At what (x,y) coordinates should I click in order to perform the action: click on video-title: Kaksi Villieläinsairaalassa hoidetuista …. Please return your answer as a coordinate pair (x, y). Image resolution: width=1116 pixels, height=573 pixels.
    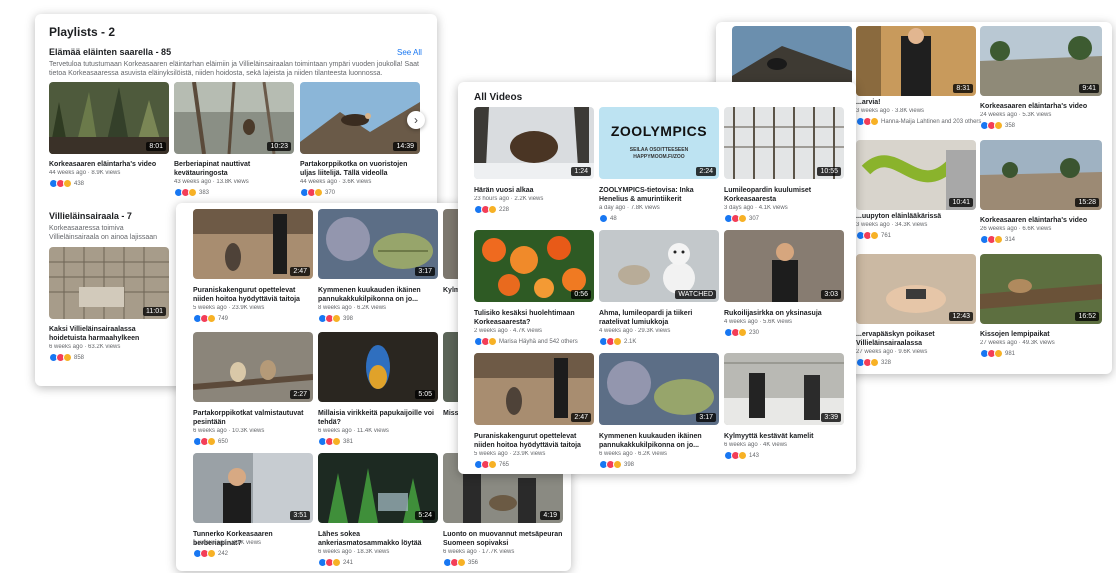
    Looking at the image, I should click on (109, 334).